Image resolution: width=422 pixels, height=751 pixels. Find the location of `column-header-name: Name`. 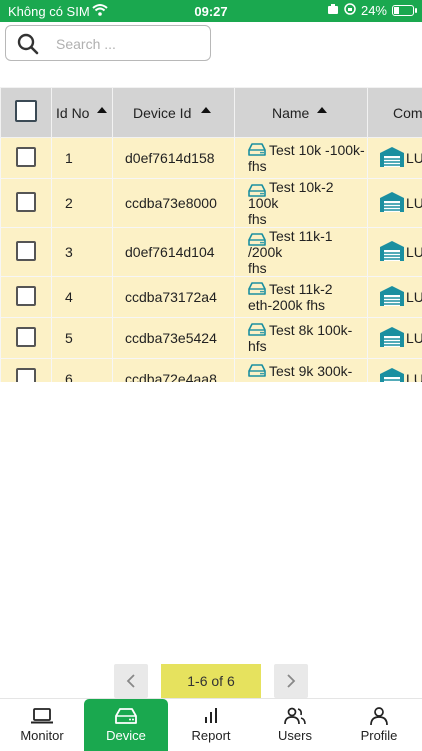

column-header-name: Name is located at coordinates (301, 113).